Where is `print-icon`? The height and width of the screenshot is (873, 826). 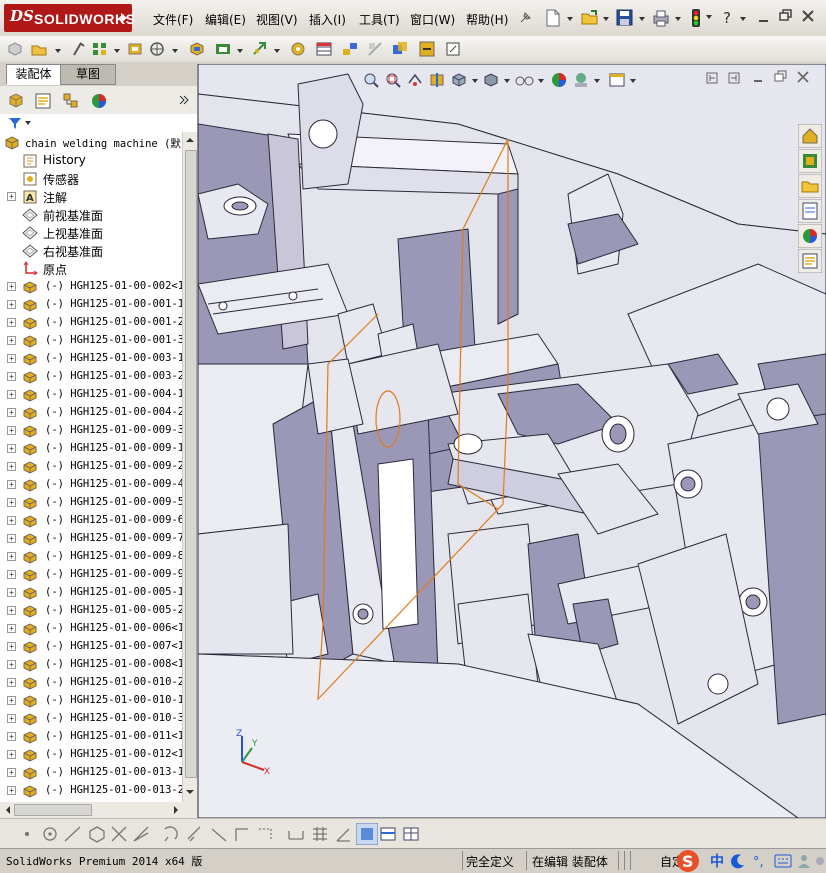
print-icon is located at coordinates (661, 18).